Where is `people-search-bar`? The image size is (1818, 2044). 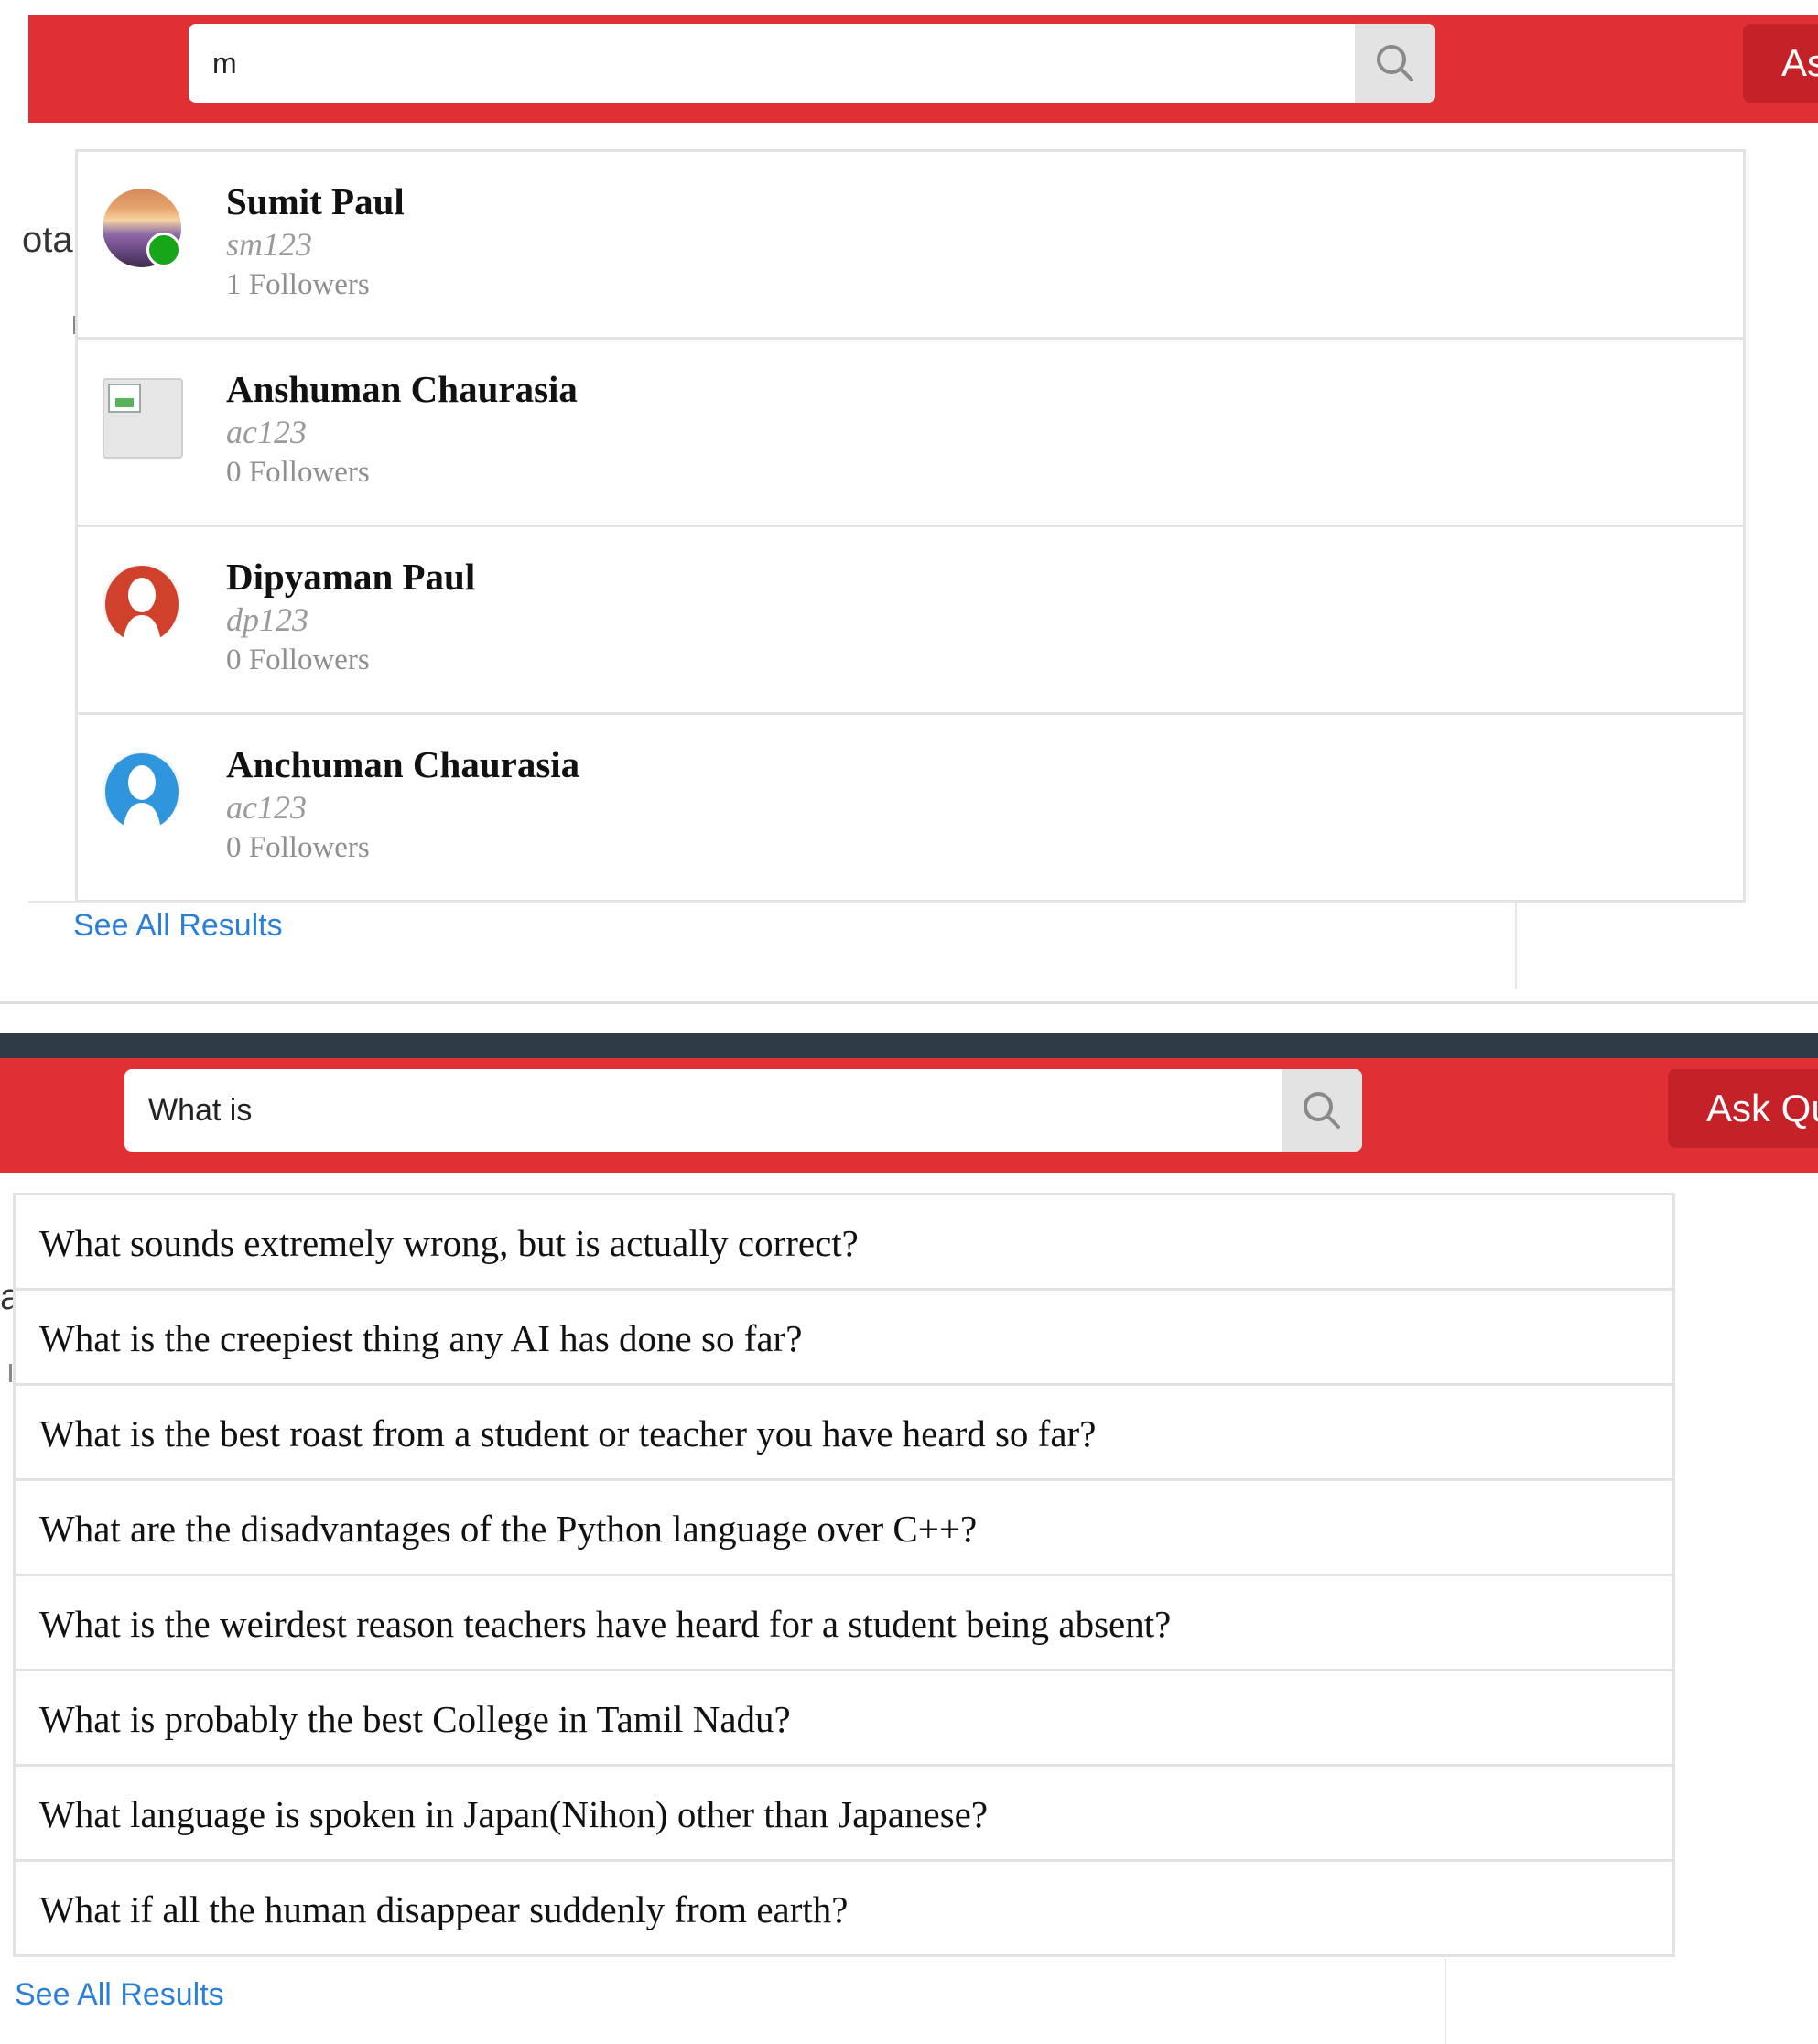
people-search-bar is located at coordinates (812, 64).